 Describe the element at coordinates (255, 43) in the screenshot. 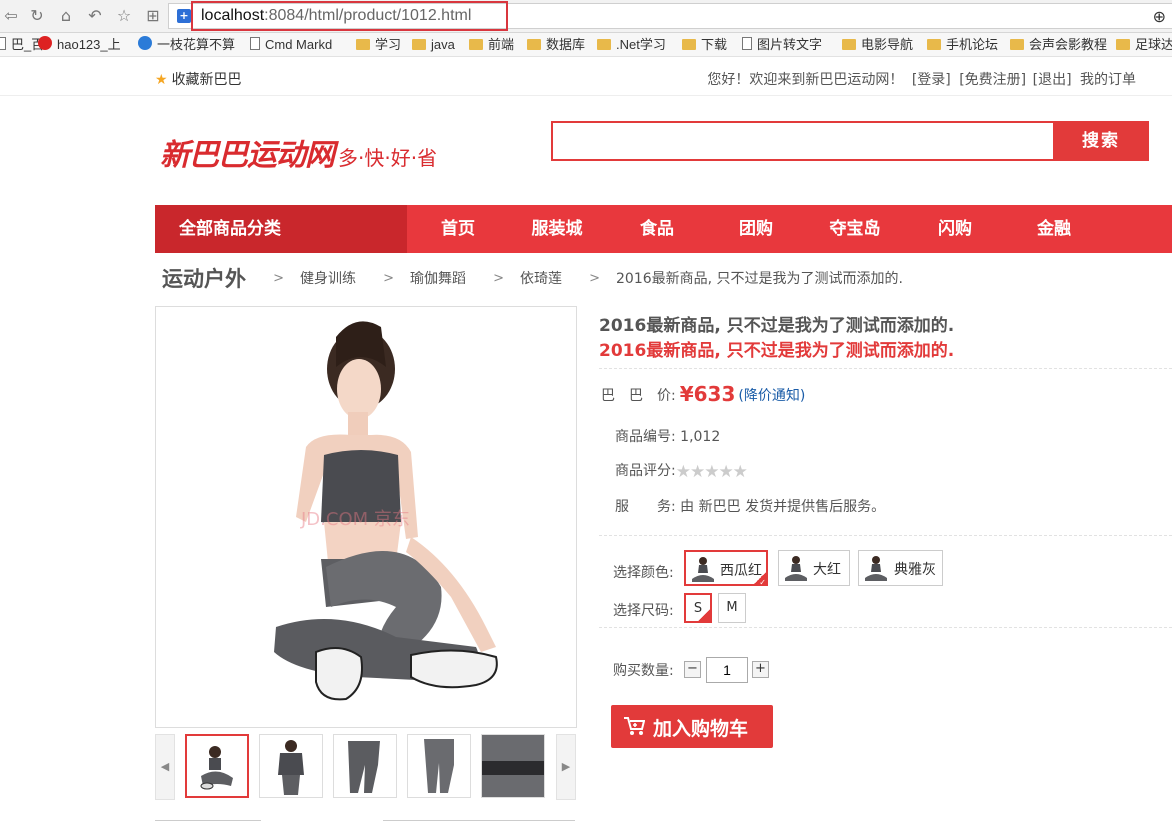

I see `page-icon` at that location.